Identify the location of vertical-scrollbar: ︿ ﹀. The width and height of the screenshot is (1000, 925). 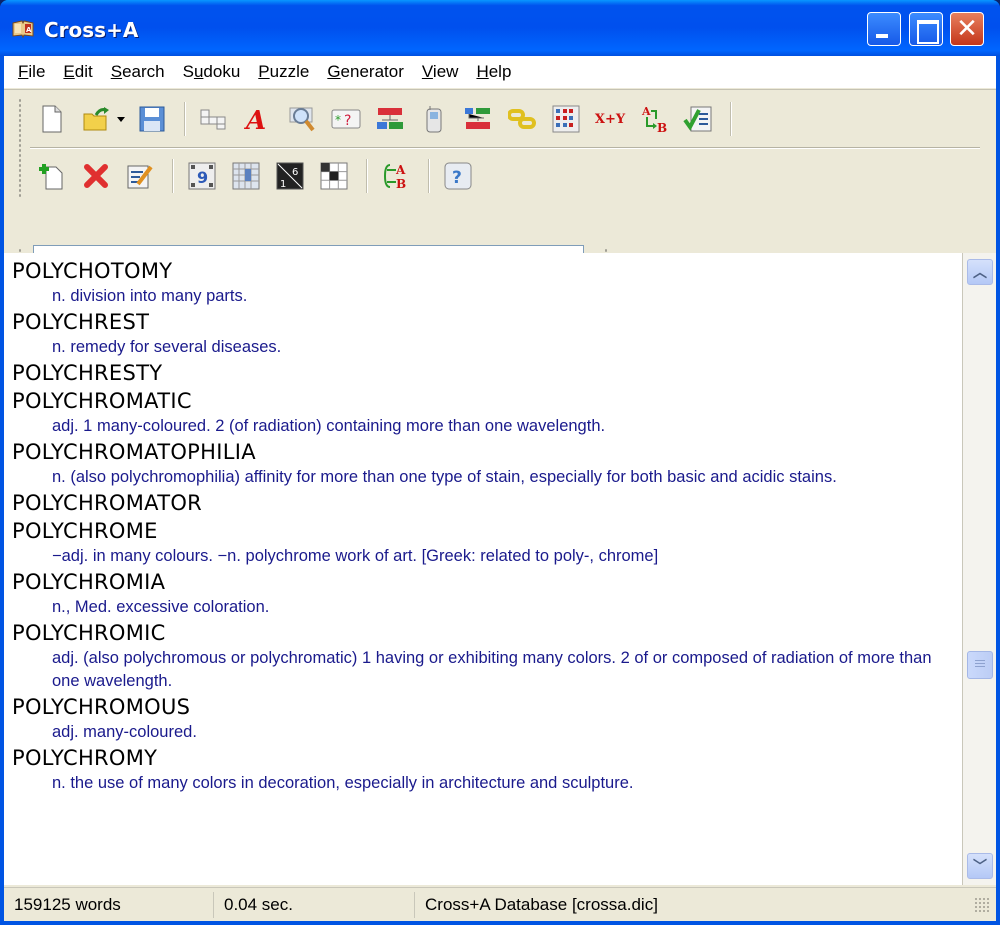
(979, 569).